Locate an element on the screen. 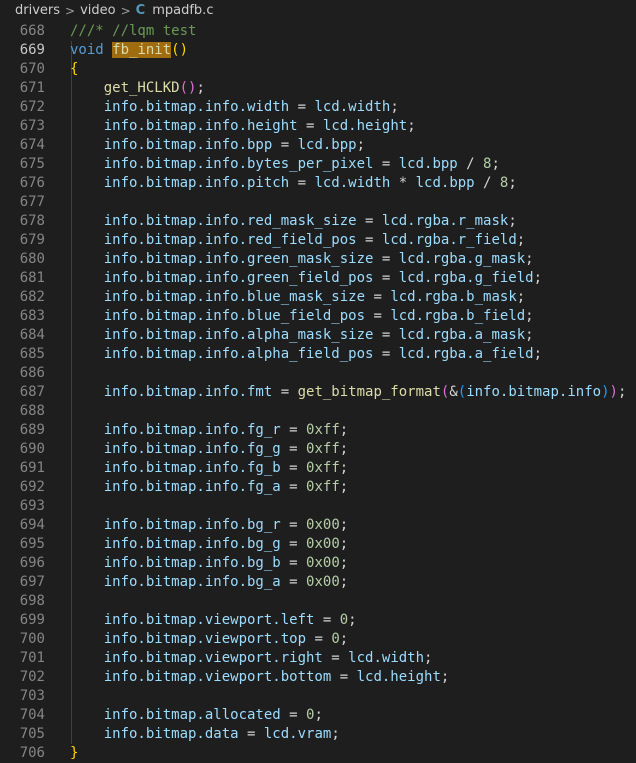 This screenshot has height=763, width=636. code-line: 706} is located at coordinates (318, 753).